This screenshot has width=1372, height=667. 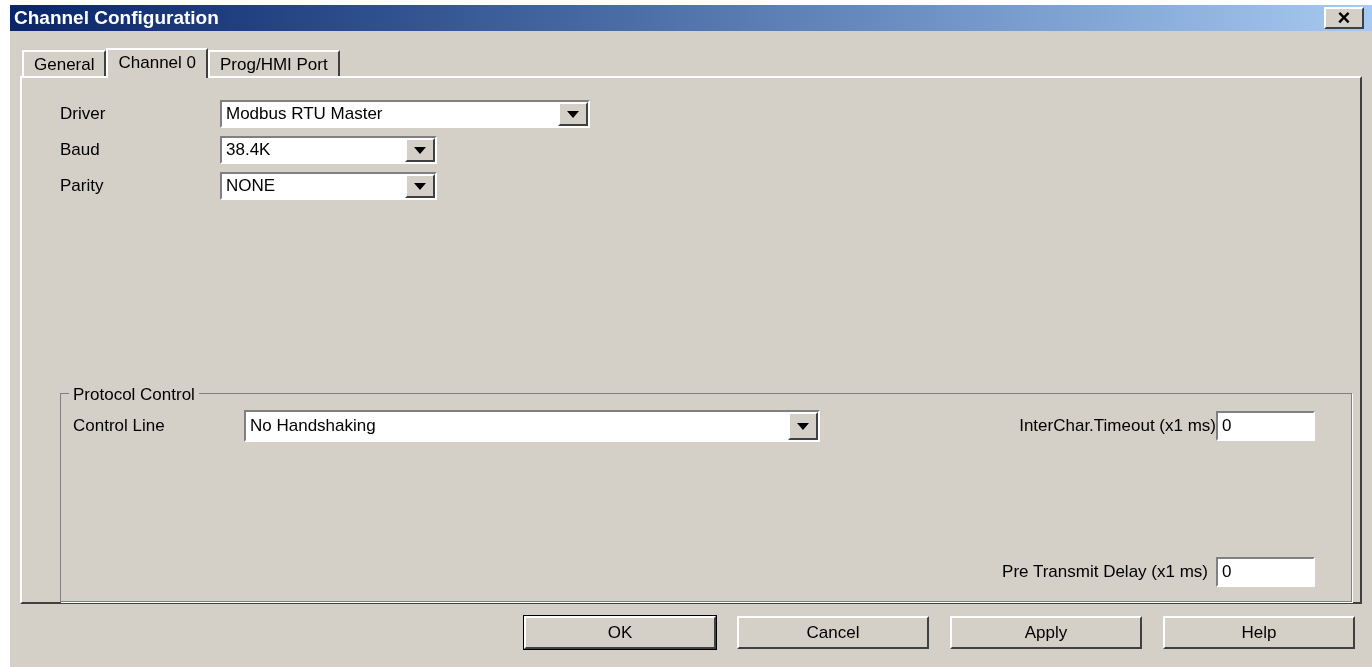 What do you see at coordinates (1117, 426) in the screenshot?
I see `field-label: InterChar.Timeout (x1 ms)` at bounding box center [1117, 426].